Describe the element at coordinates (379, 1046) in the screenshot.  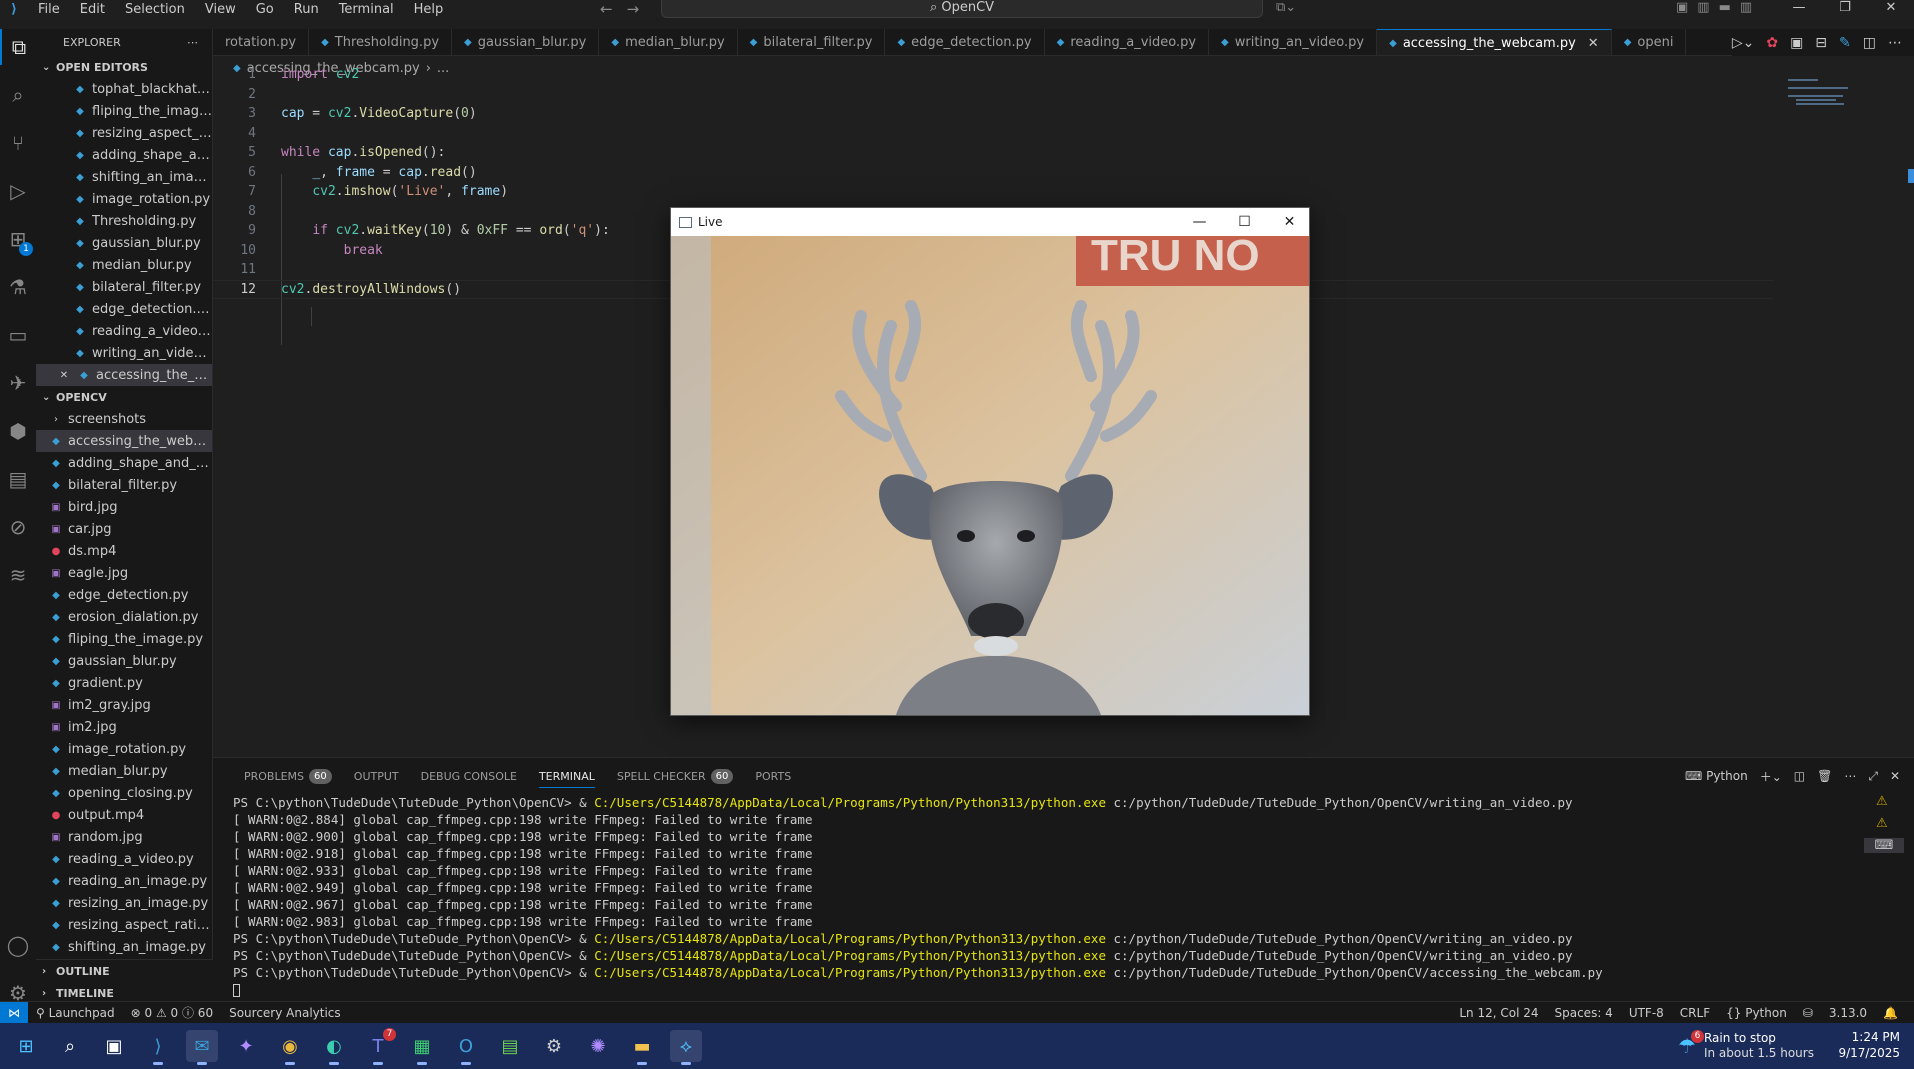
I see `teams-taskbar-icon: T7` at that location.